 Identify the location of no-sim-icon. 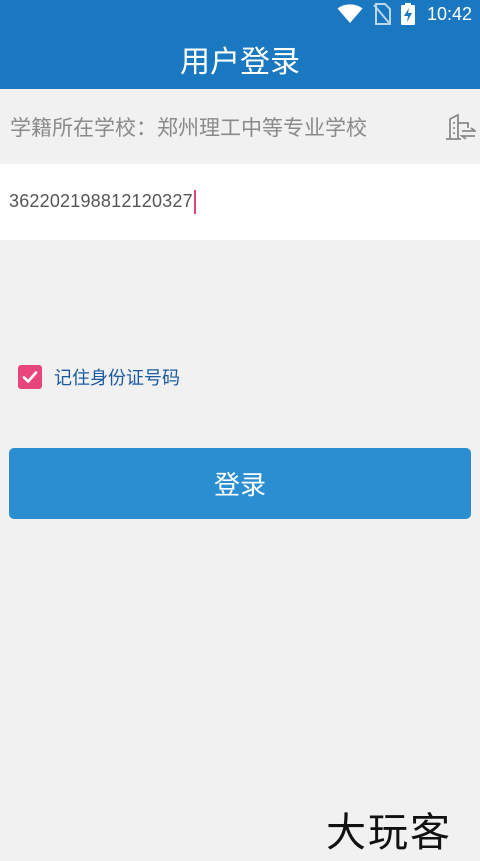
(382, 14).